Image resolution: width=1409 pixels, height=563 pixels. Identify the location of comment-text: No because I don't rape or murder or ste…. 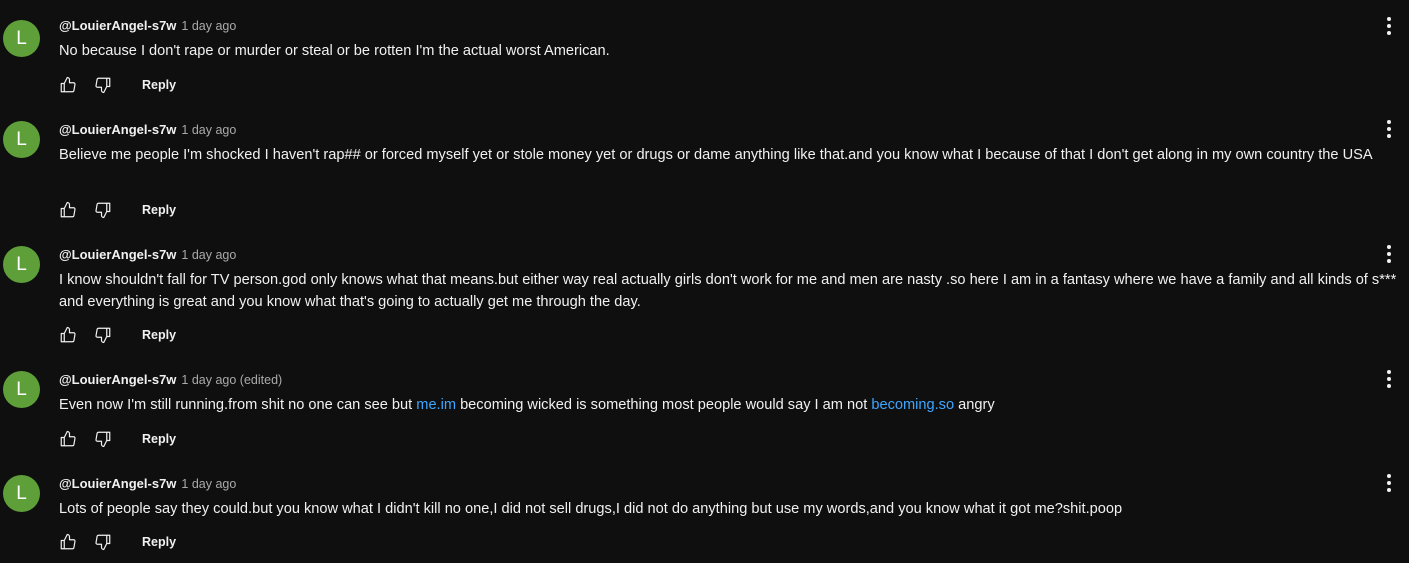
(334, 51).